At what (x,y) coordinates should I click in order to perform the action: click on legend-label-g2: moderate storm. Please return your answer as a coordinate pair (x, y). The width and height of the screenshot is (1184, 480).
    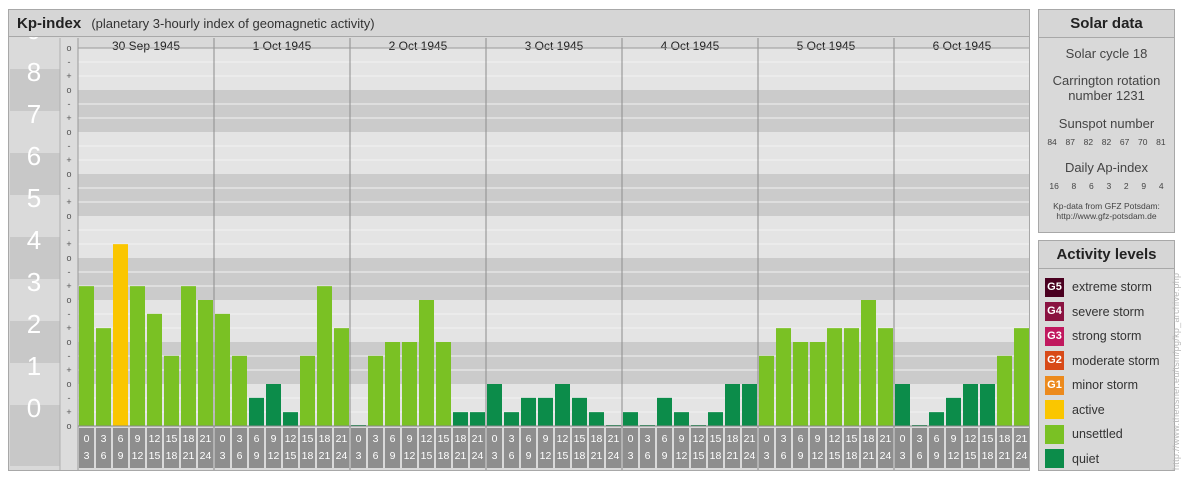
    Looking at the image, I should click on (1116, 360).